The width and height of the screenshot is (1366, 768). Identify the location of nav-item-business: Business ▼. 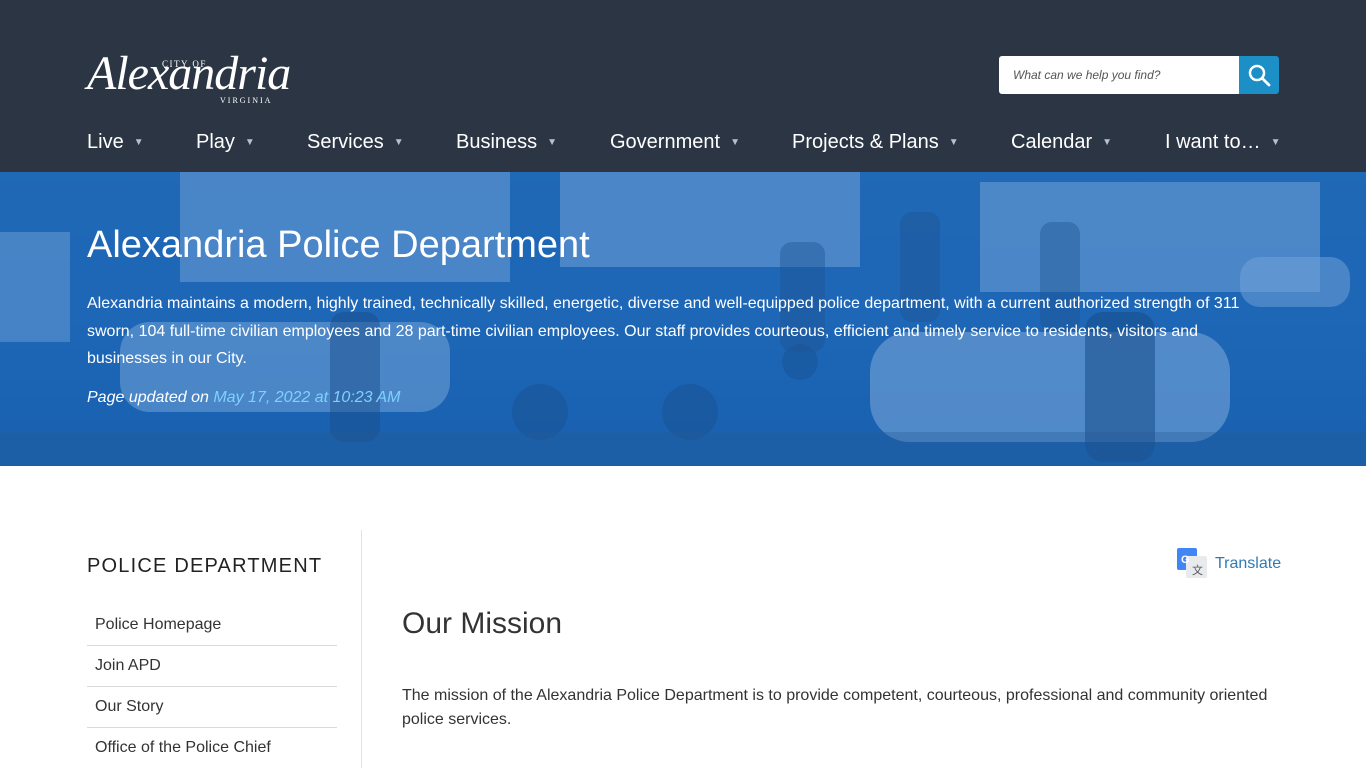
(506, 142).